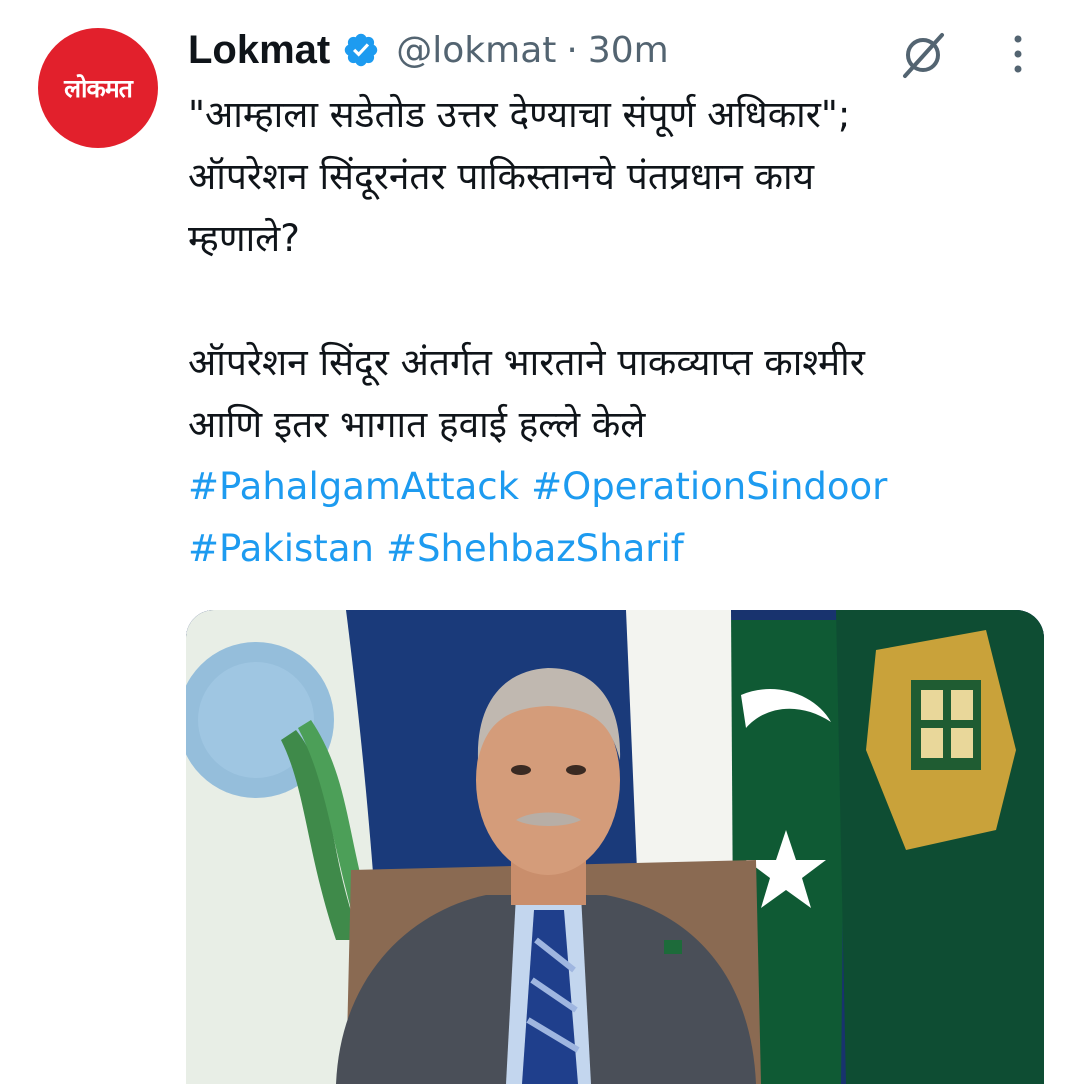 The image size is (1080, 1084). I want to click on hashtag-row: #Pakistan #ShehbazSharif, so click(623, 549).